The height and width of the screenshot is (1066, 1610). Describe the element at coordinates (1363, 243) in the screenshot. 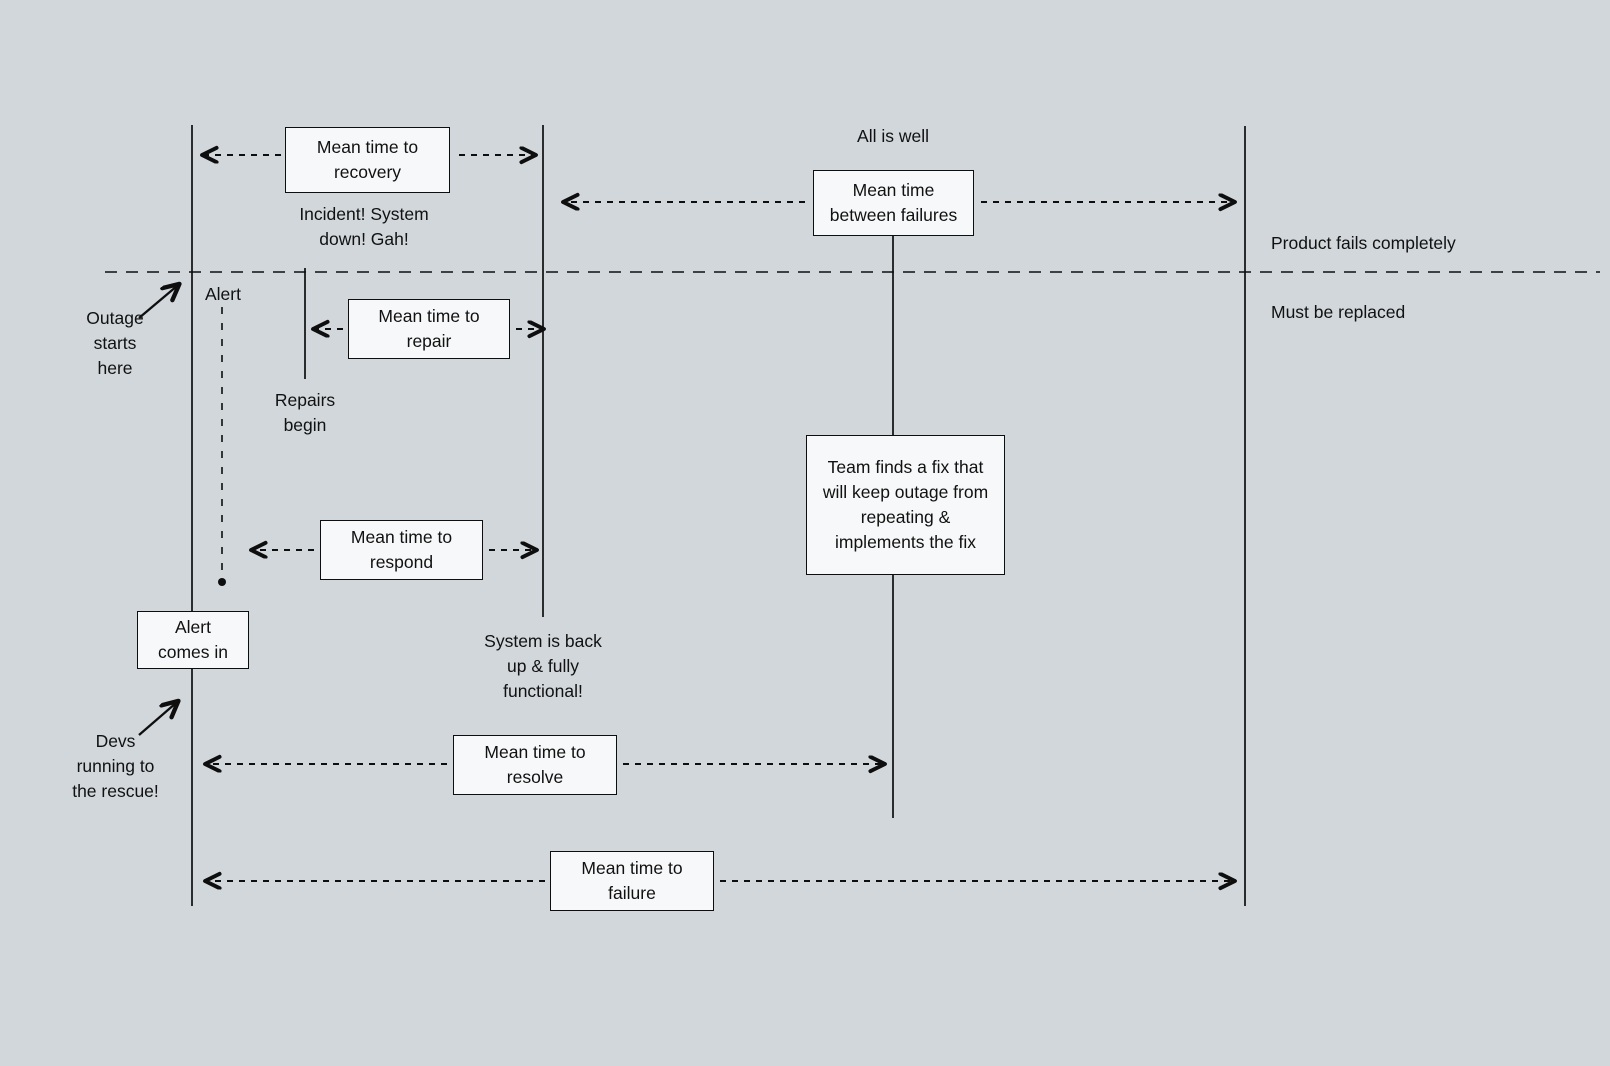

I see `label-product-fails-completely: Product fails completely` at that location.